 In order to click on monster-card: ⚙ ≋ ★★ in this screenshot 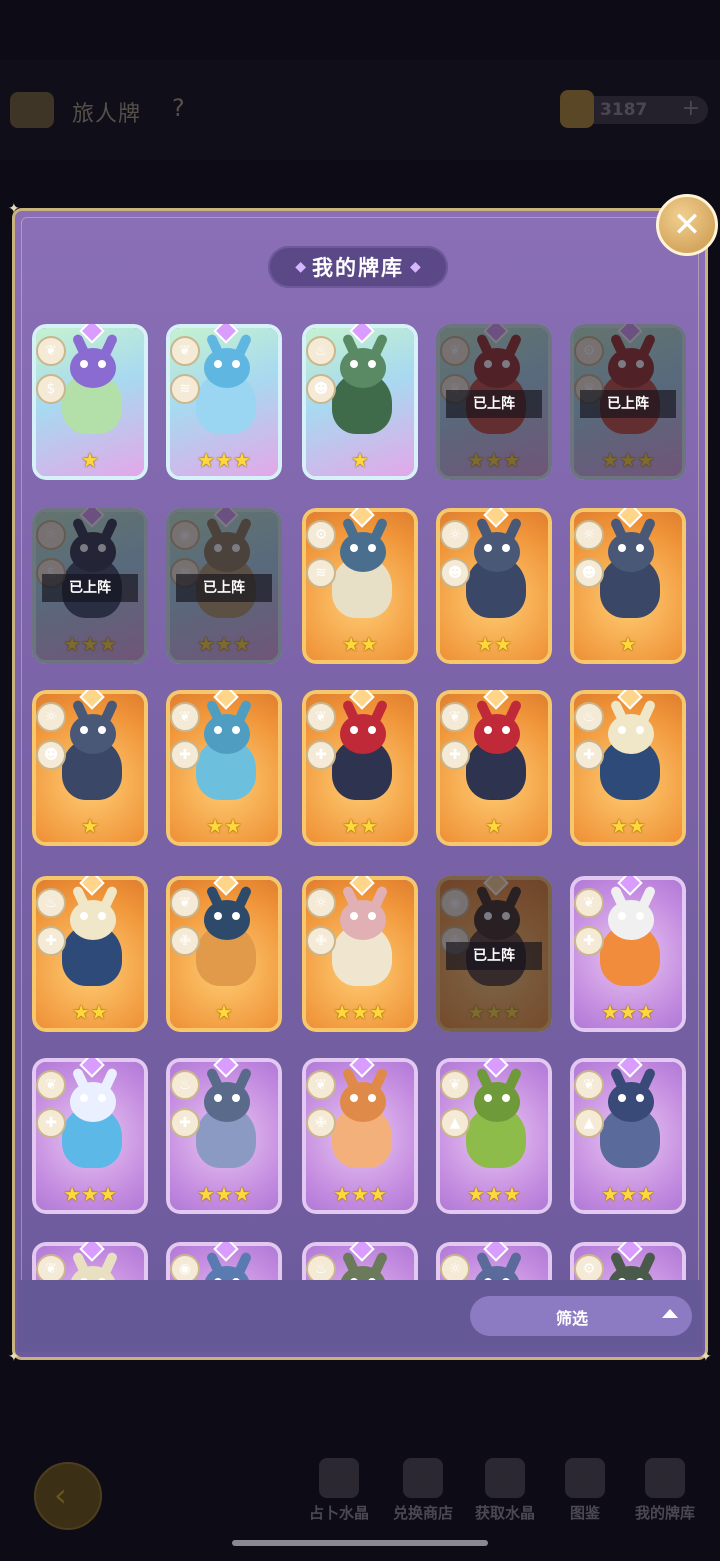, I will do `click(360, 586)`.